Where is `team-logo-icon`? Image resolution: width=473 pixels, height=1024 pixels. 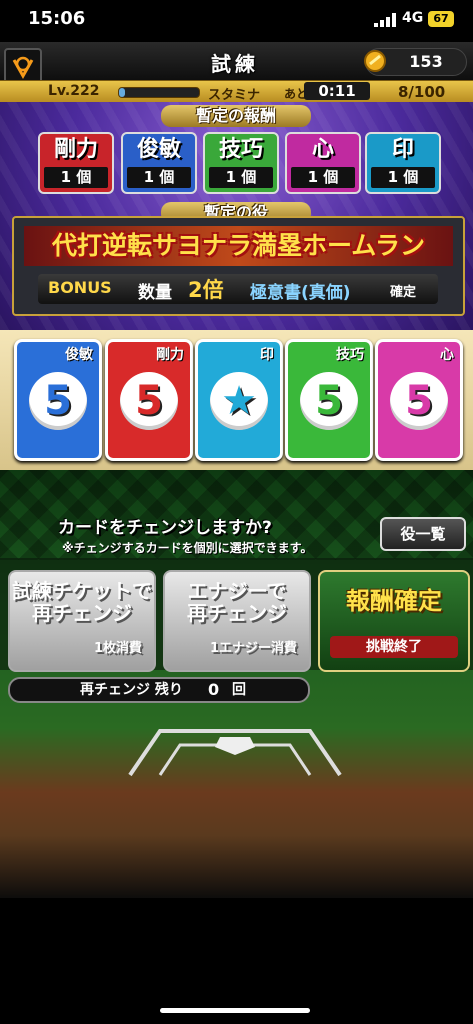
team-logo-icon is located at coordinates (23, 68).